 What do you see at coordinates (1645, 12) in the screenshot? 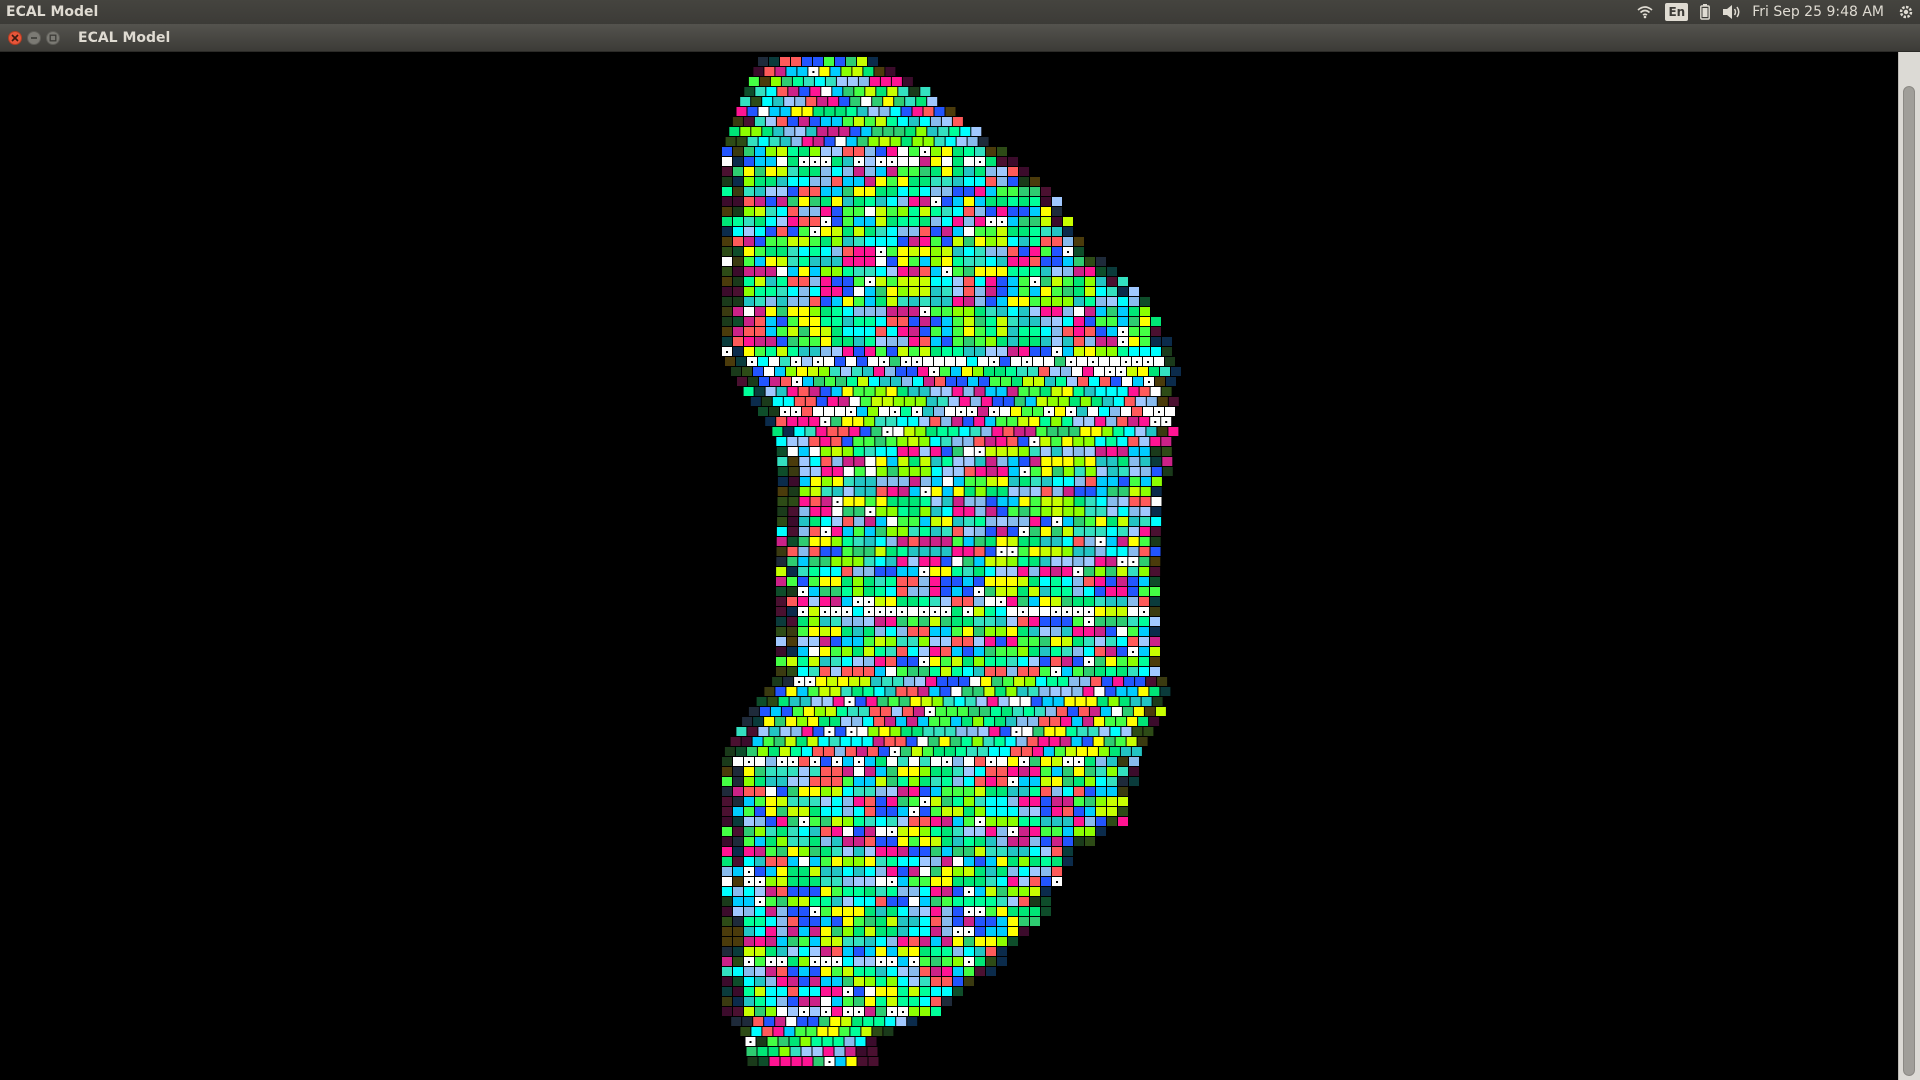
I see `wifi-icon` at bounding box center [1645, 12].